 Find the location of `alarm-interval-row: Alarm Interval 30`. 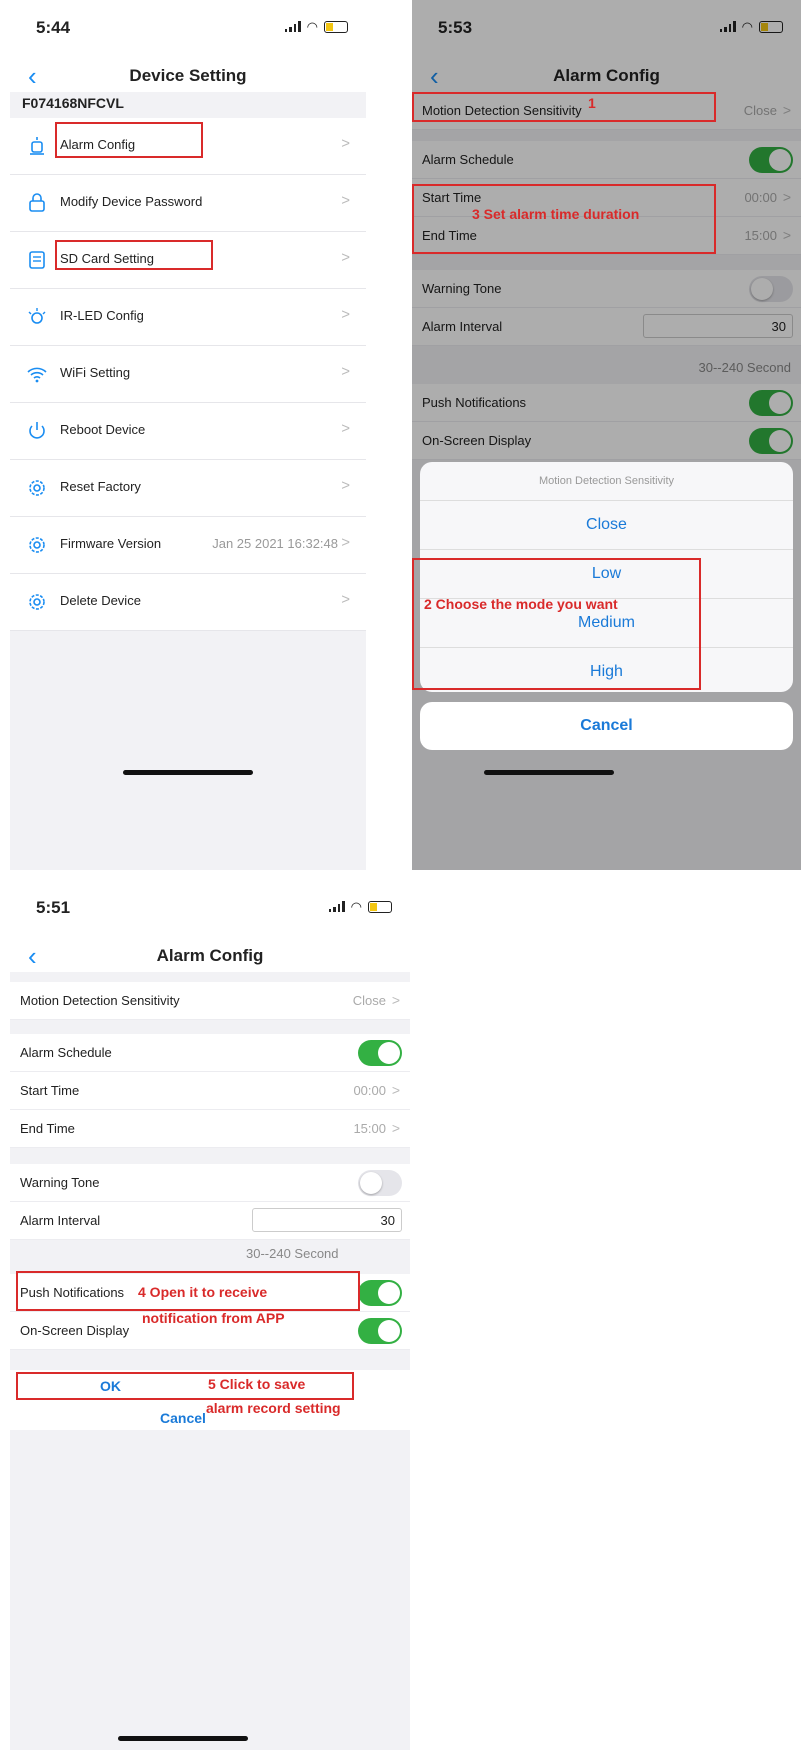

alarm-interval-row: Alarm Interval 30 is located at coordinates (210, 1221).